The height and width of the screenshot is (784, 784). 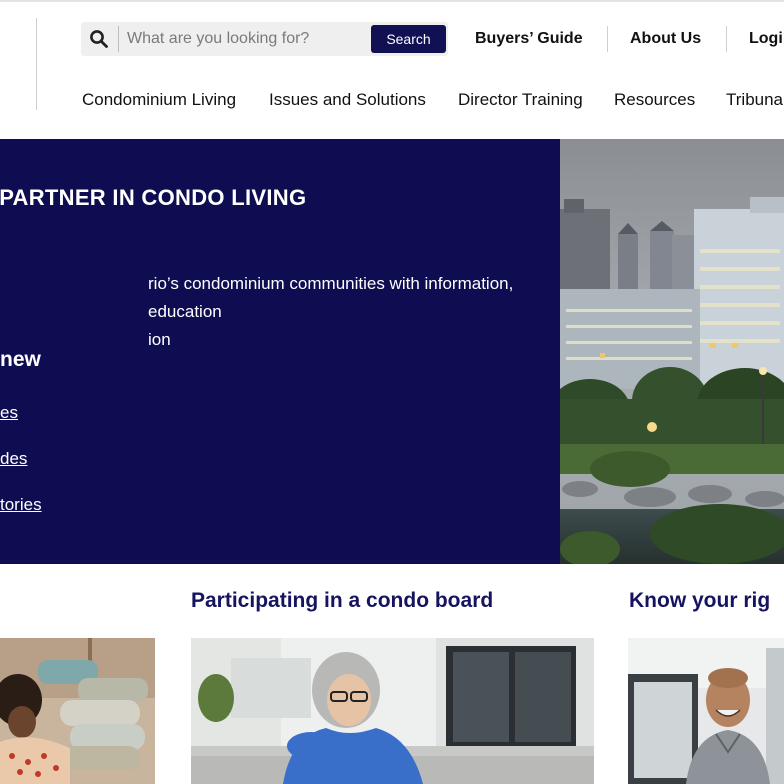 What do you see at coordinates (347, 100) in the screenshot?
I see `nav-issues-and-solutions: Issues and Solutions` at bounding box center [347, 100].